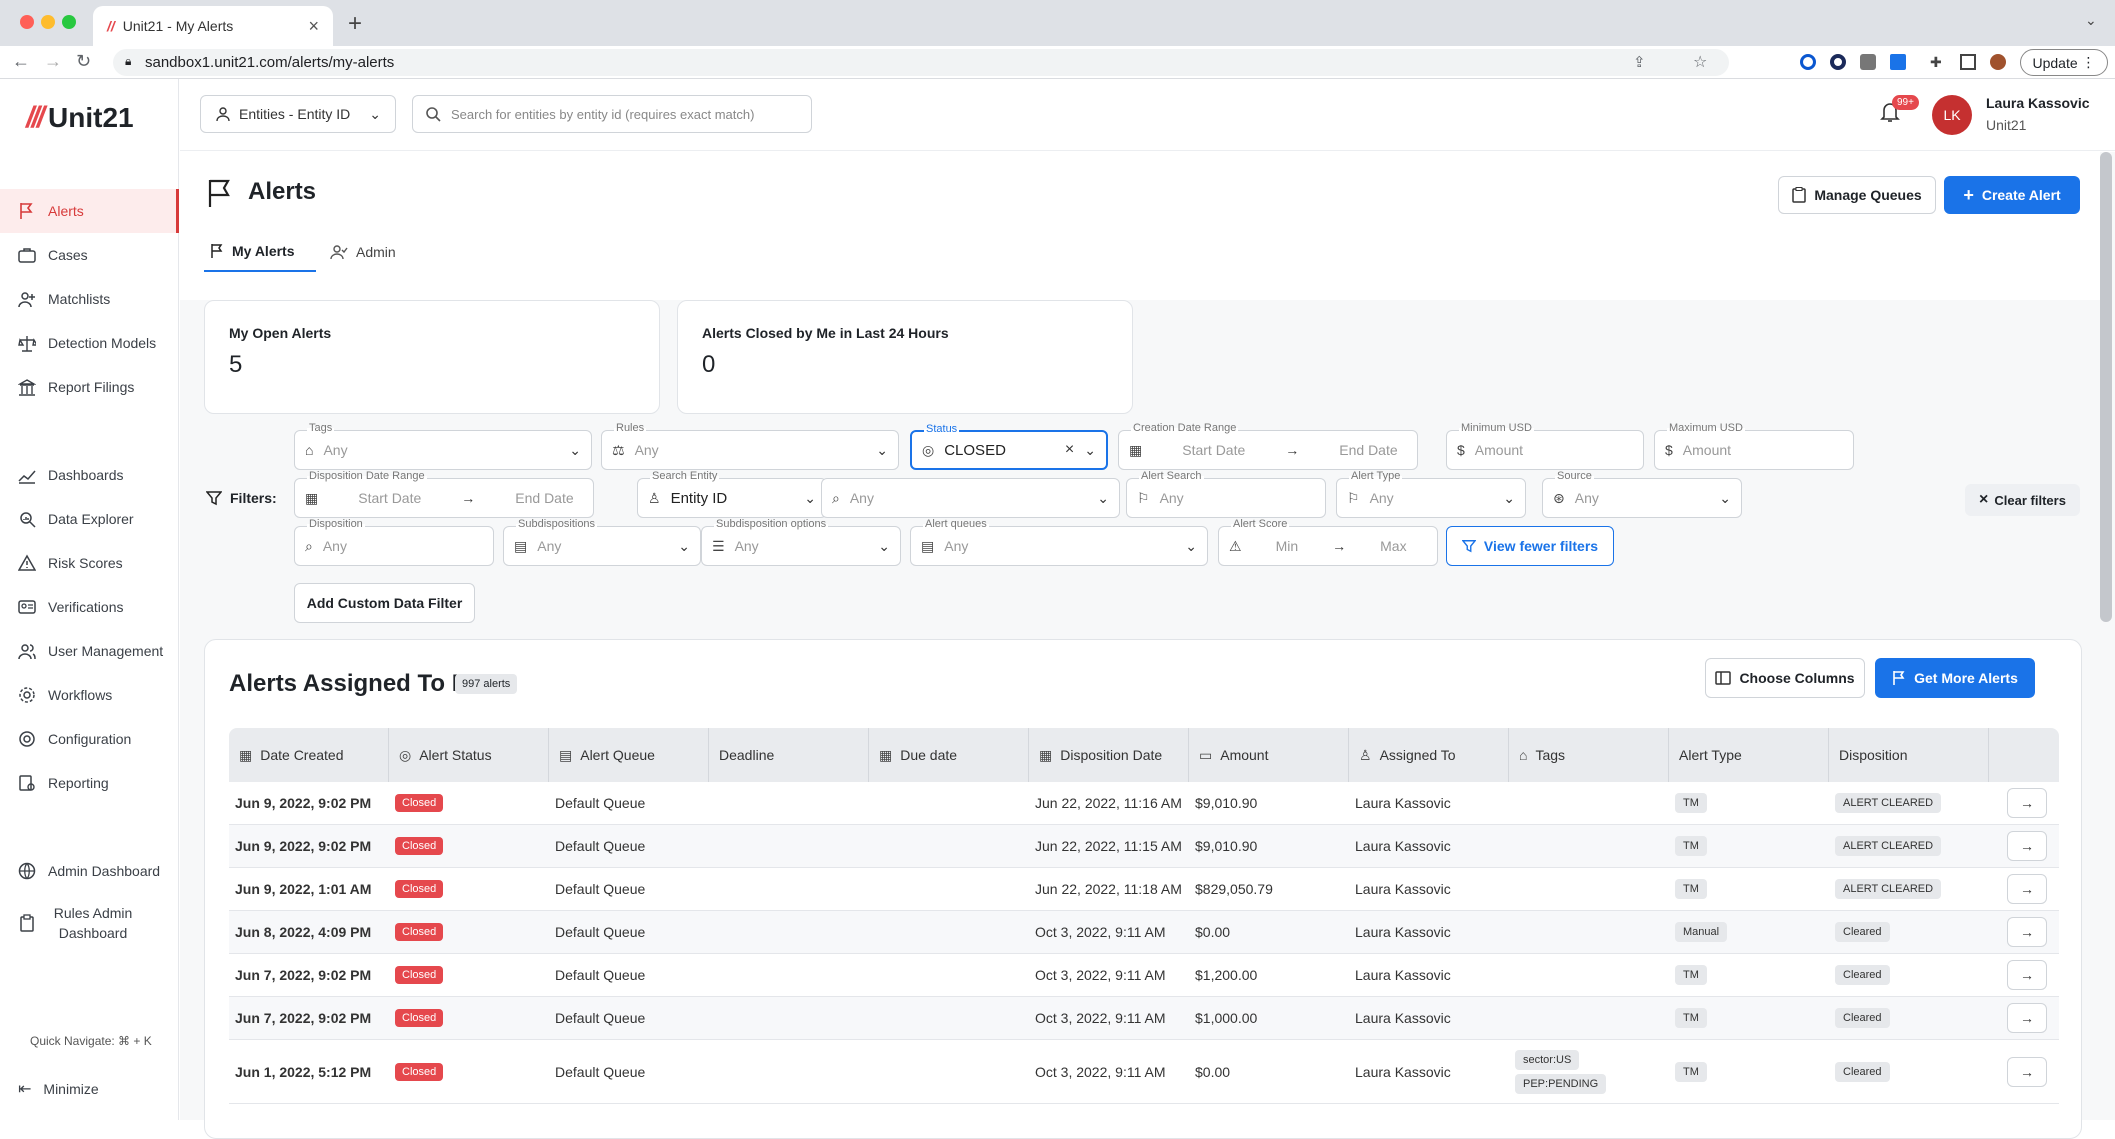  I want to click on manage-queues-button: Manage Queues, so click(1857, 195).